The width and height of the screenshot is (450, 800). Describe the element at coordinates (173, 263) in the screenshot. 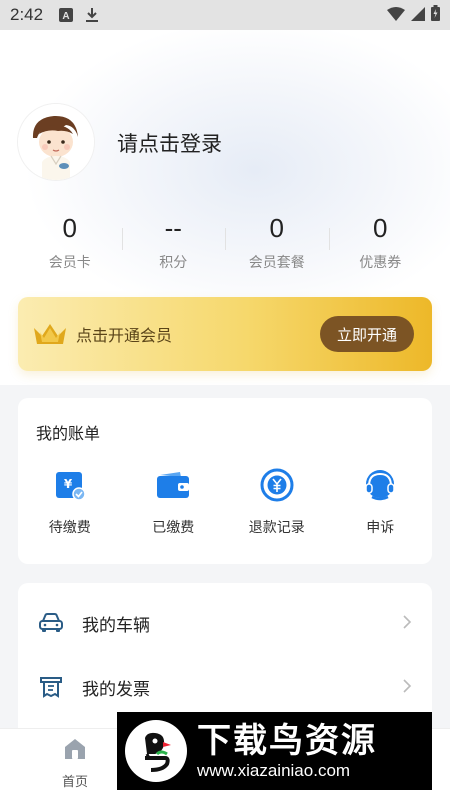

I see `stat-label: 积分` at that location.